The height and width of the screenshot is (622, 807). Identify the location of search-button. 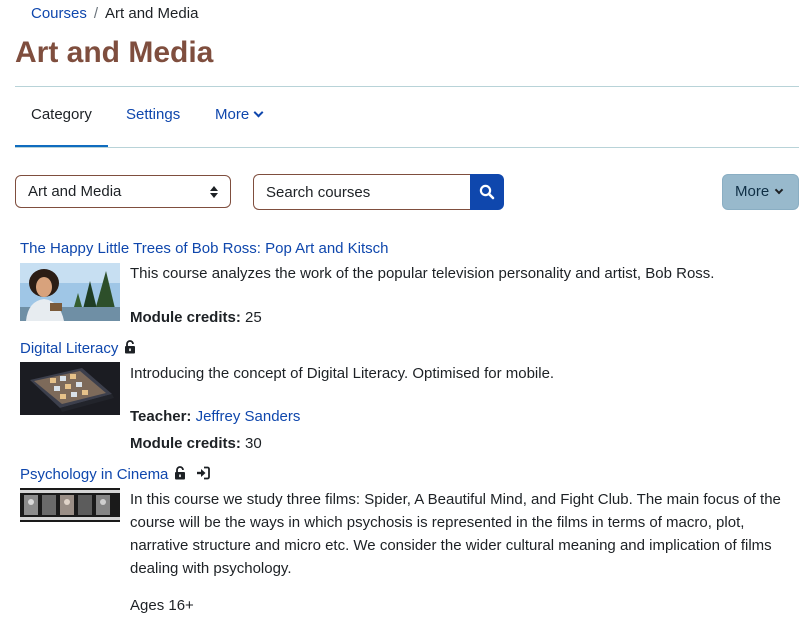
(487, 192).